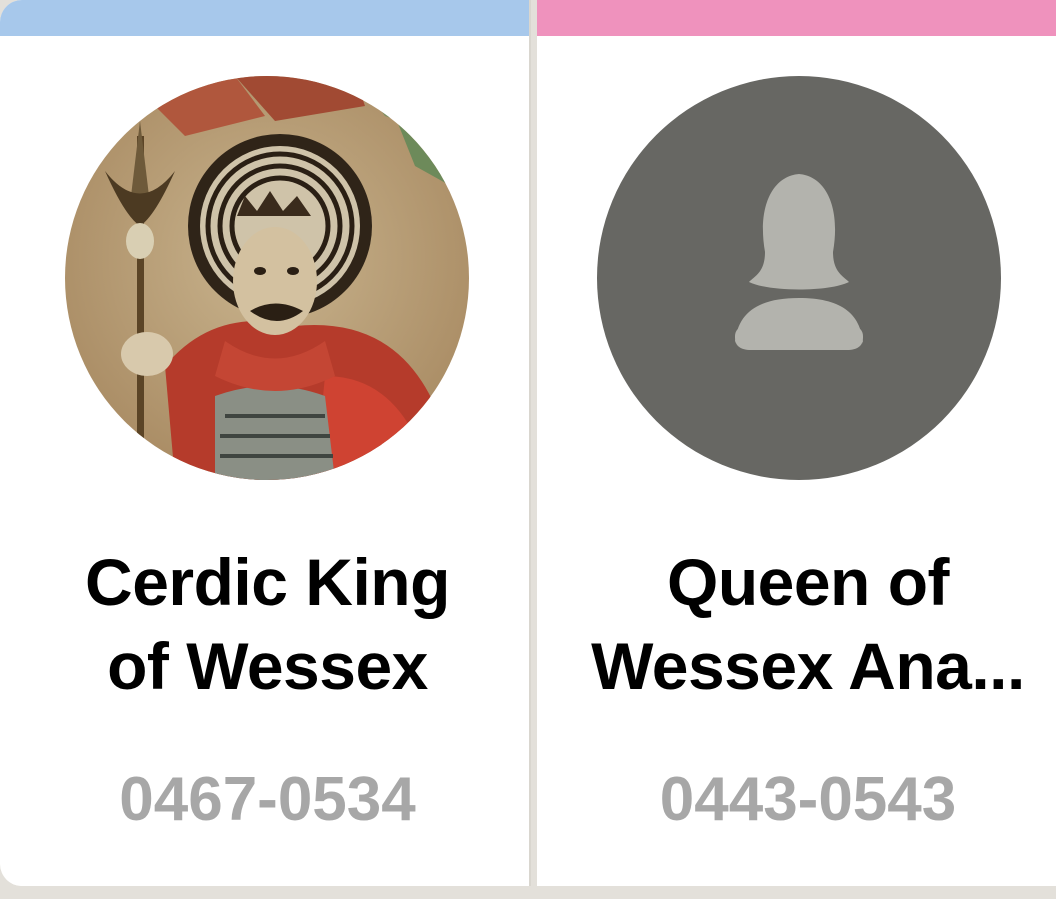 The height and width of the screenshot is (899, 1056). Describe the element at coordinates (267, 666) in the screenshot. I see `person-name-line-2: of Wessex` at that location.